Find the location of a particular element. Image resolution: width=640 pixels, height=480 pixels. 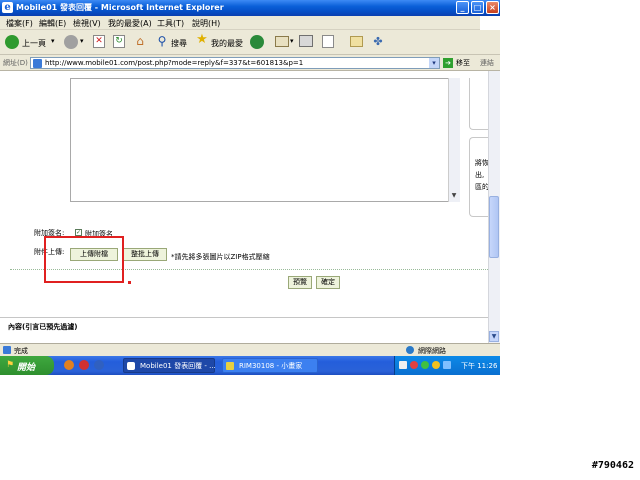

done-page-icon is located at coordinates (7, 350).